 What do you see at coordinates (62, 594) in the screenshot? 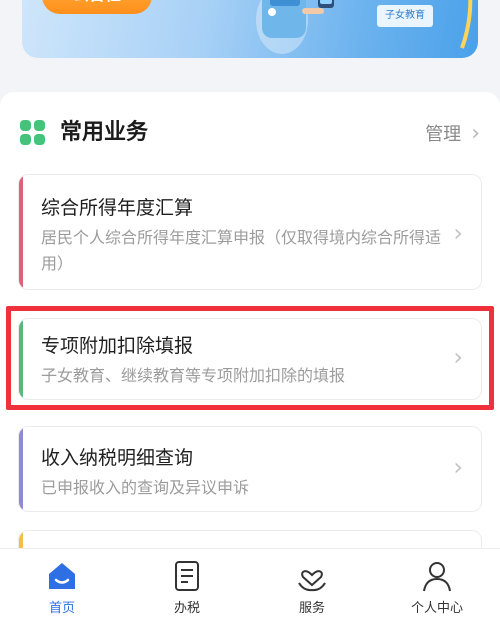
I see `nav-home: 首页` at bounding box center [62, 594].